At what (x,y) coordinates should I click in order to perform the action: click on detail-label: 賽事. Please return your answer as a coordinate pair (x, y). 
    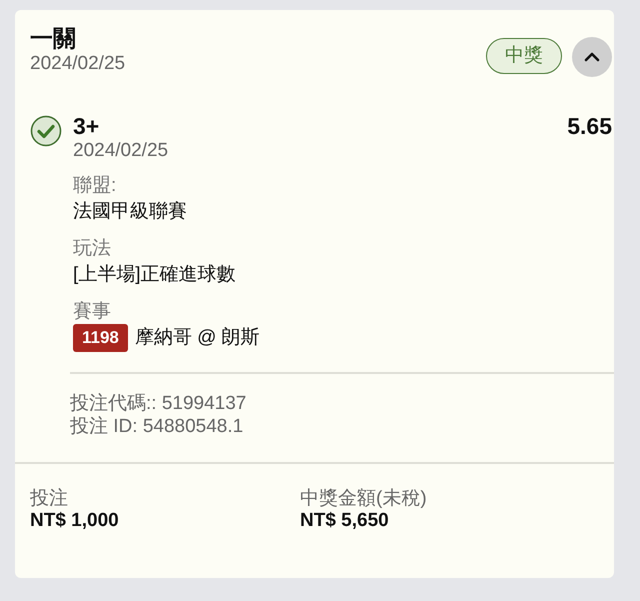
    Looking at the image, I should click on (92, 312).